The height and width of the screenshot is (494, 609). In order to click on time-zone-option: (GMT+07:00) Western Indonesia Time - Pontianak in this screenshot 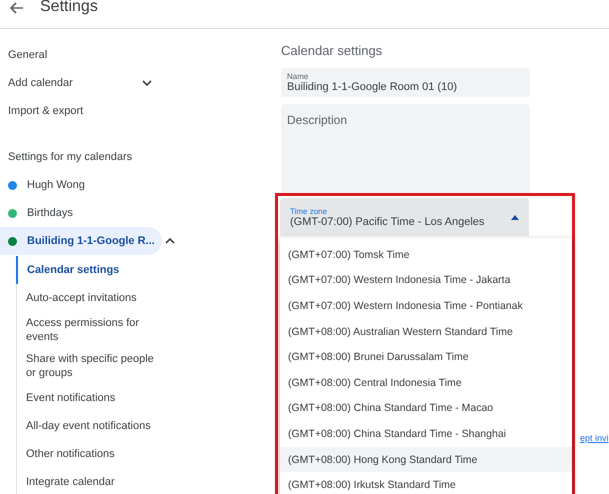, I will do `click(426, 306)`.